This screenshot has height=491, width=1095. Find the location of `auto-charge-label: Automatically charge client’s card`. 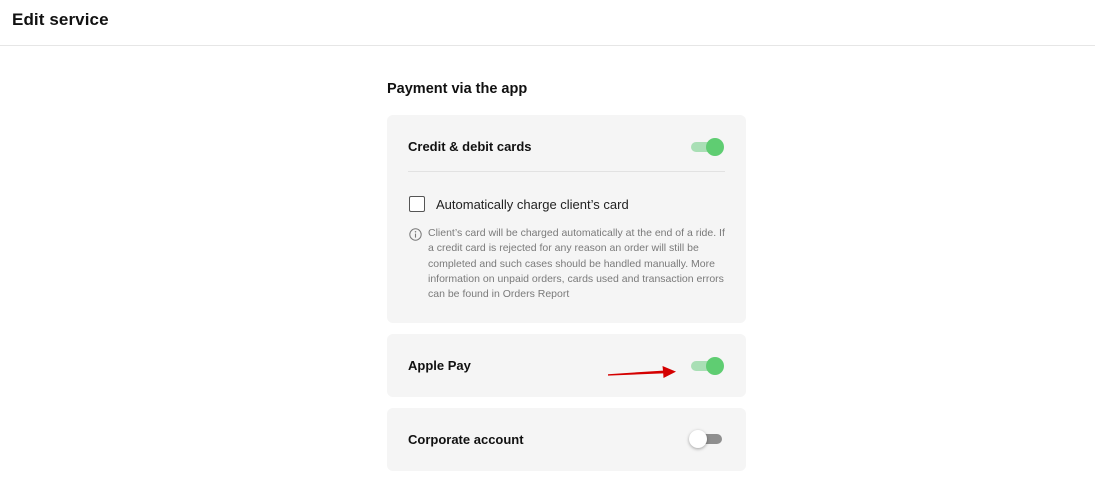

auto-charge-label: Automatically charge client’s card is located at coordinates (532, 204).